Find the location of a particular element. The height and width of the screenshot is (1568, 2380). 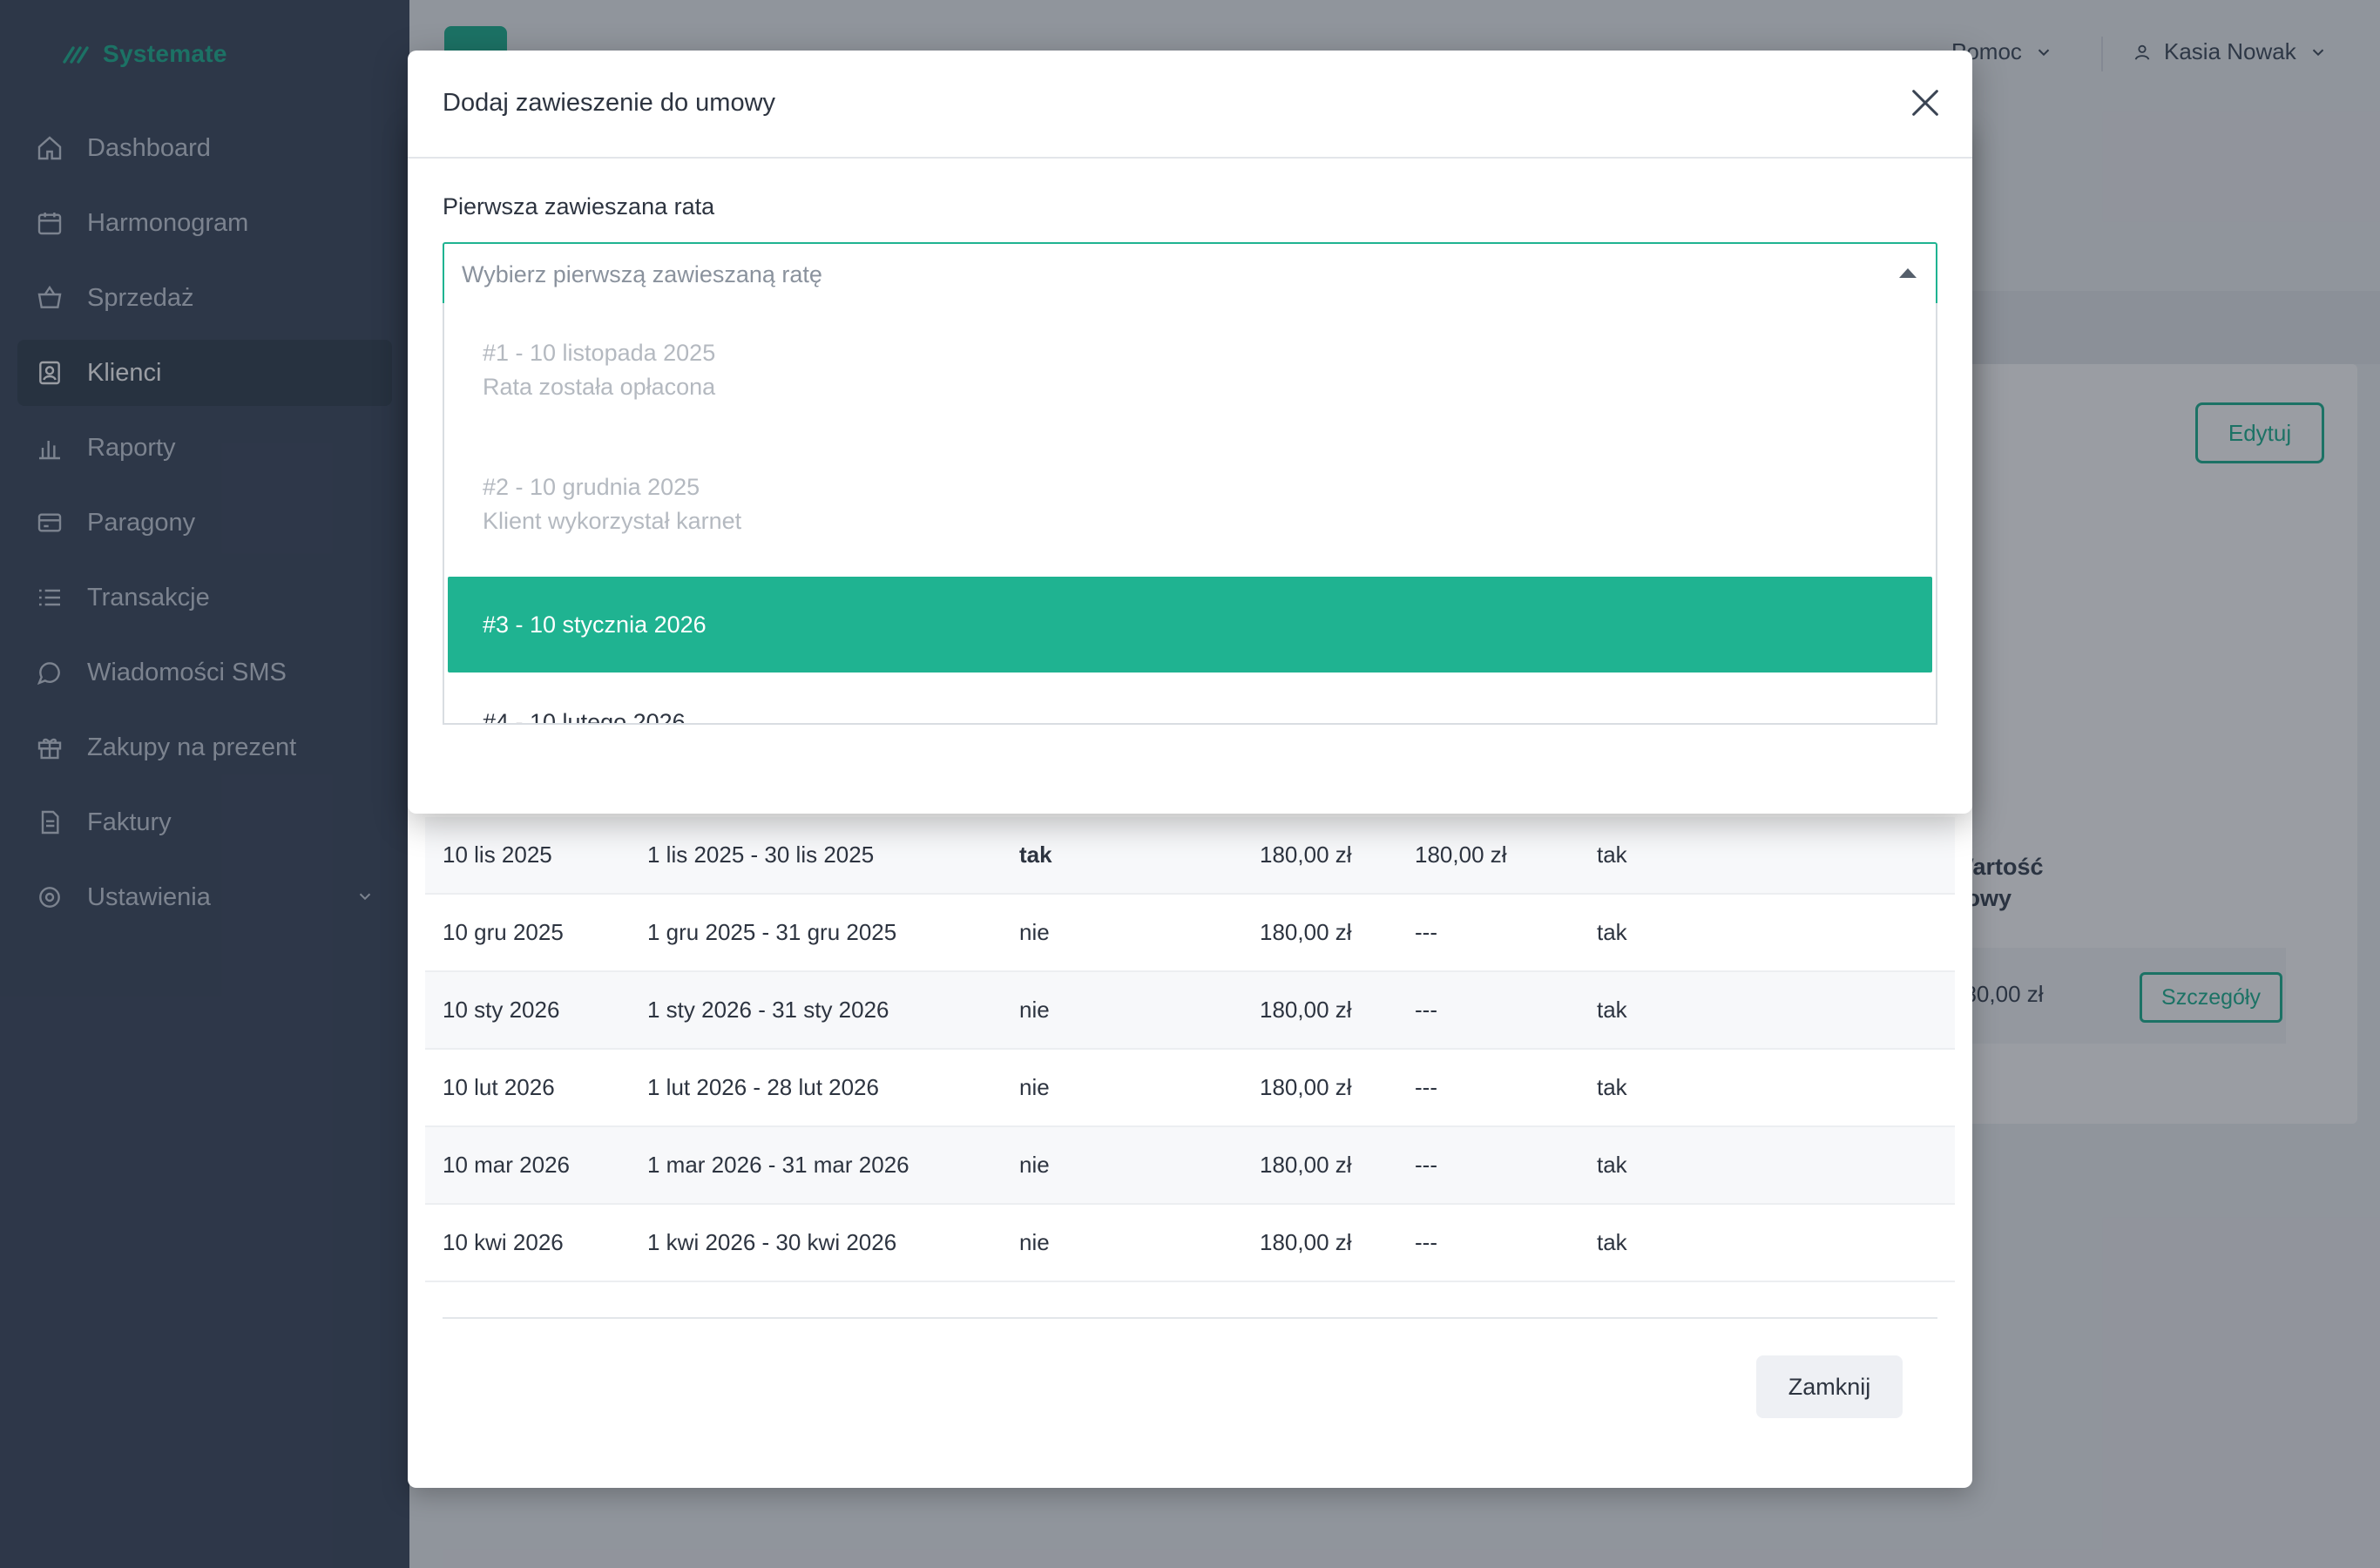

option-title: #1 - 10 listopada 2025 is located at coordinates (599, 353).